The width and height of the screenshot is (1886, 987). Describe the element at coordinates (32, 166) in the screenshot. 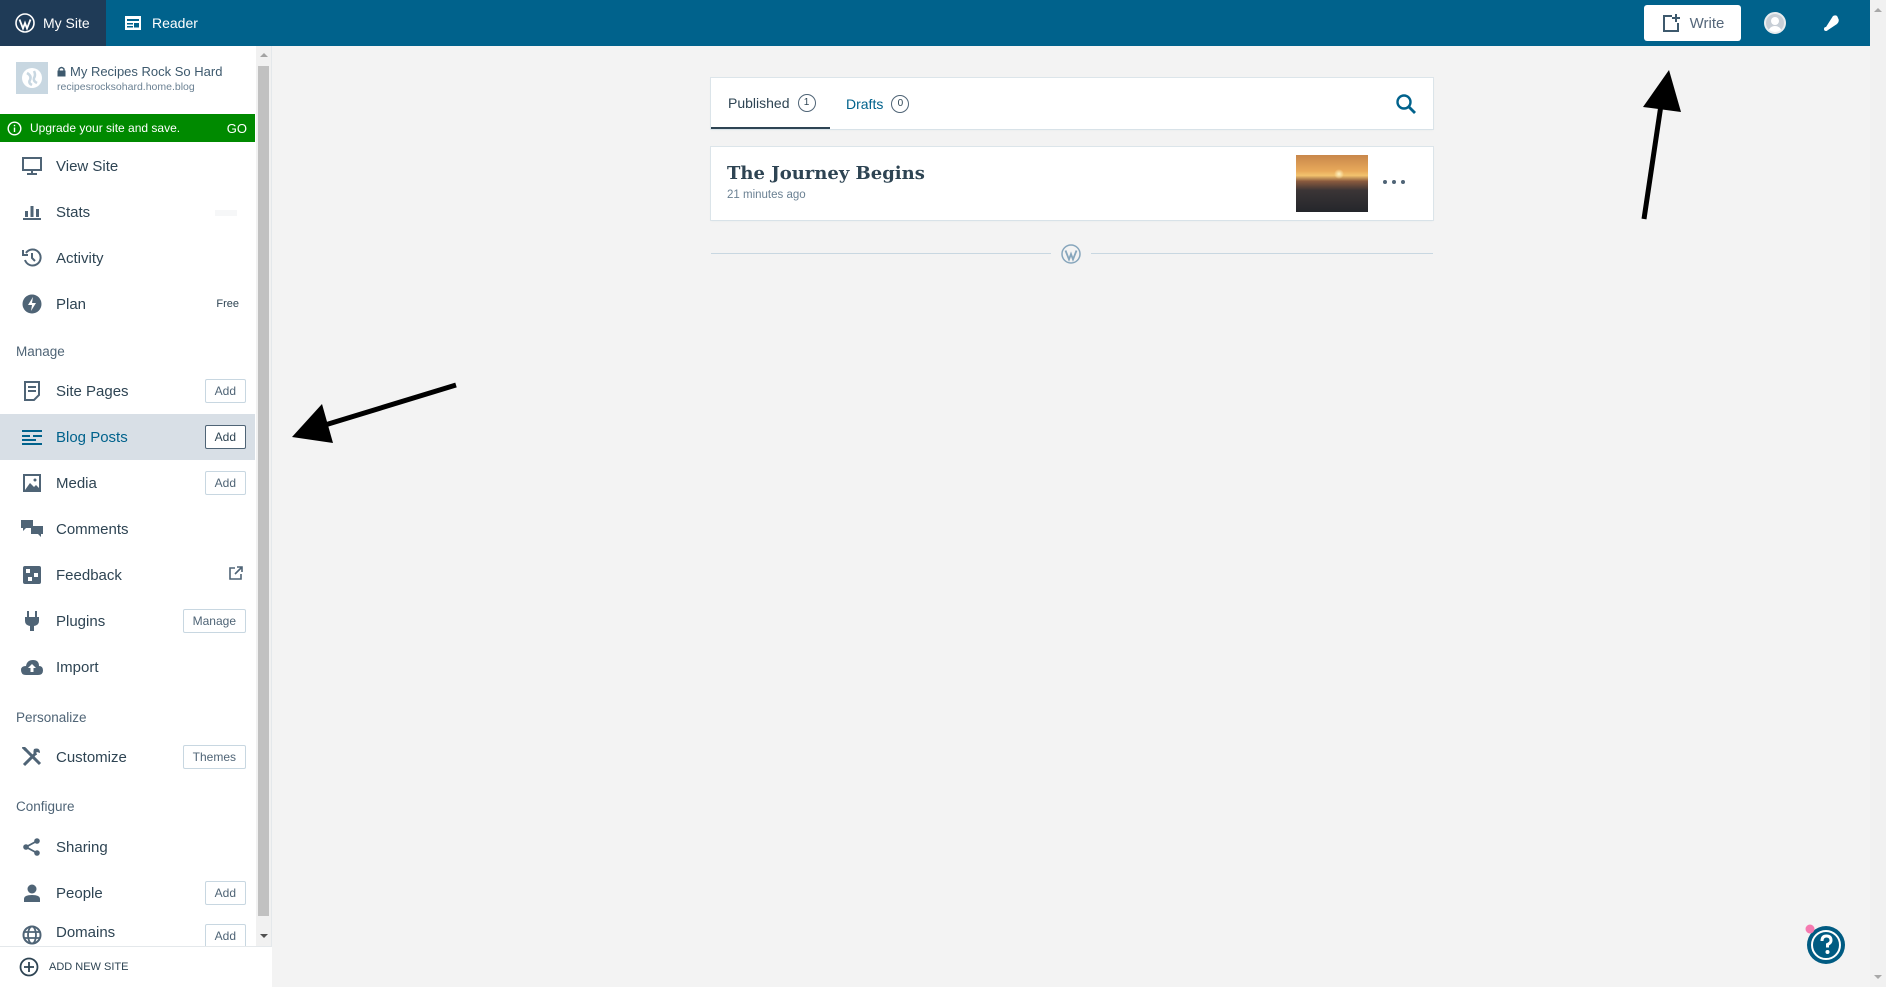

I see `monitor-icon` at that location.